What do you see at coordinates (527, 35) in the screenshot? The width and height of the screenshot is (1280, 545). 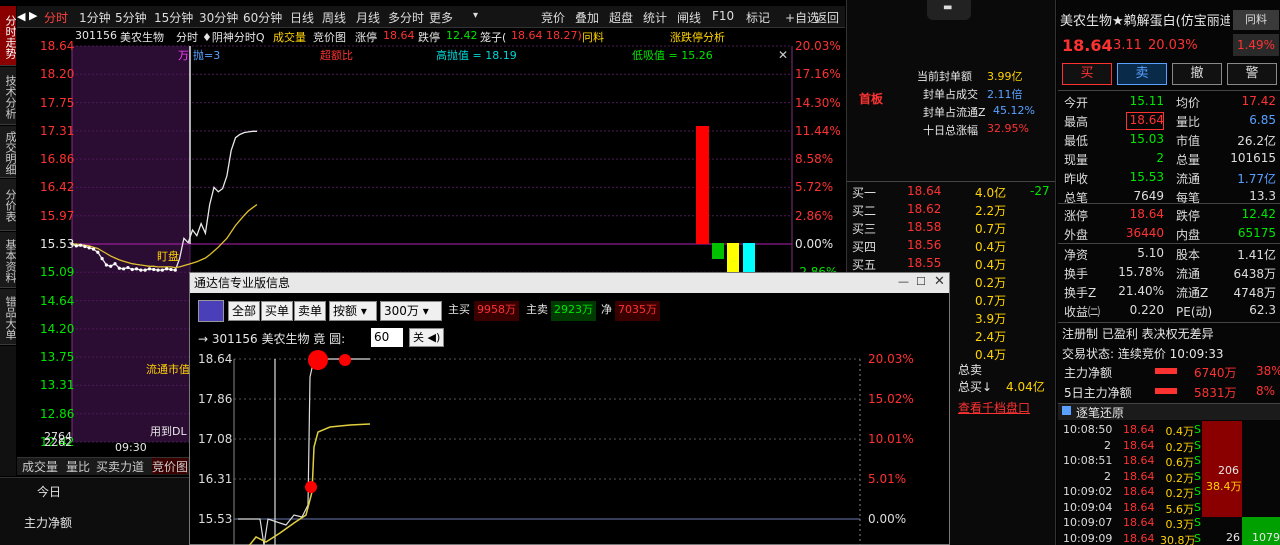 I see `cage-value-a: 18.64` at bounding box center [527, 35].